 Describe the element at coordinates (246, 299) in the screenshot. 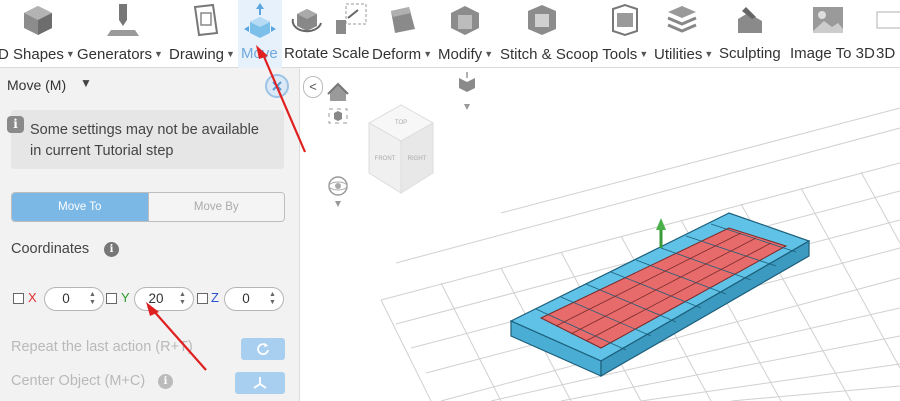

I see `z-coordinate-value: 0` at that location.